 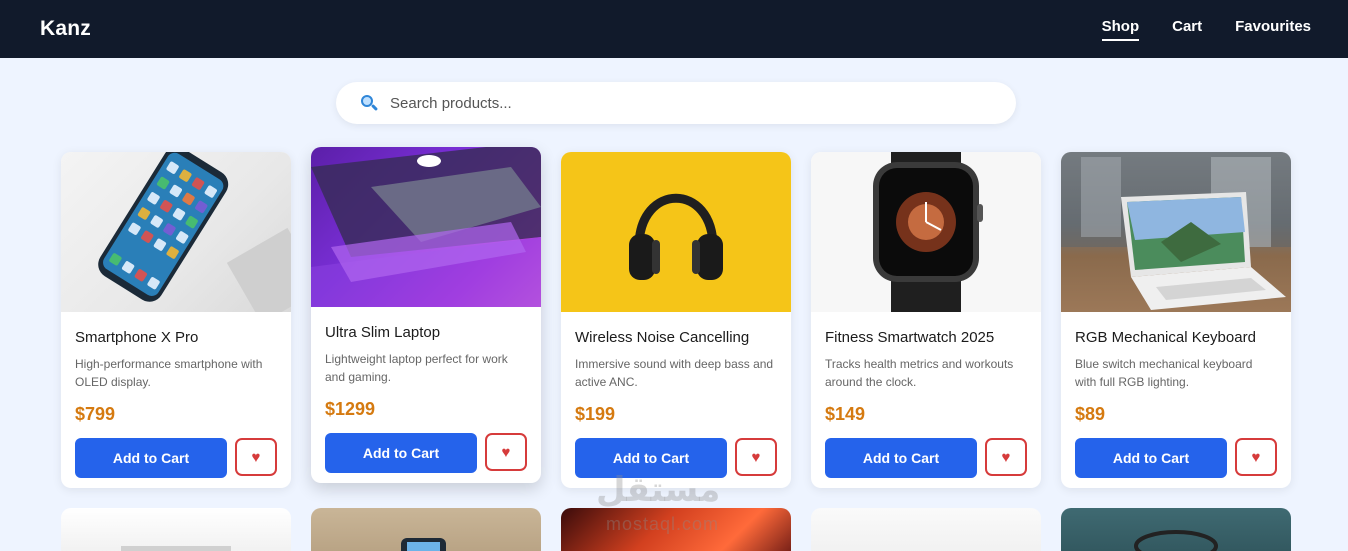 I want to click on nav-link-shop: Shop, so click(x=1120, y=29).